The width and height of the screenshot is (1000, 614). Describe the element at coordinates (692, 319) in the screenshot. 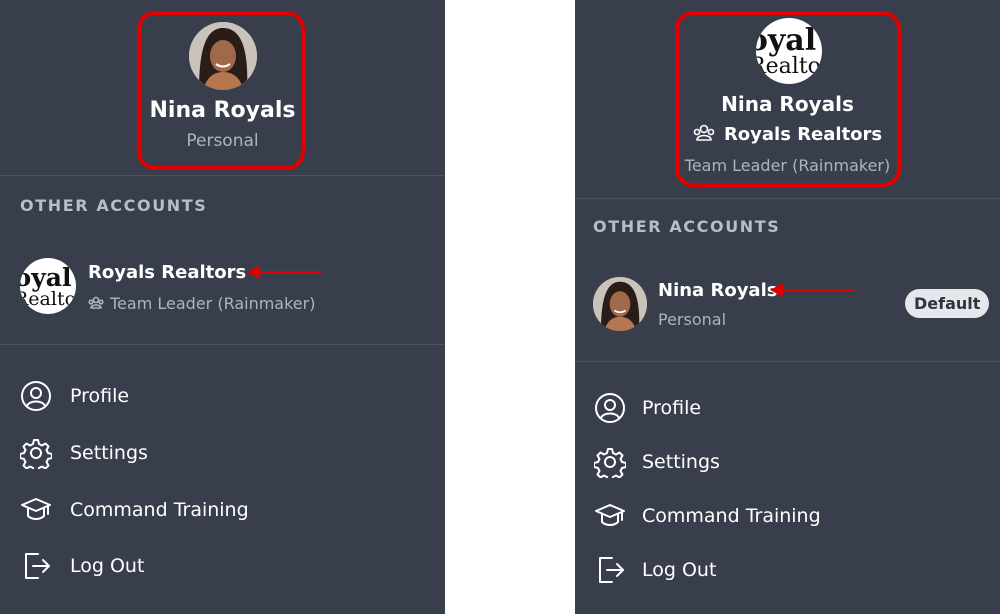

I see `account-type: Personal` at that location.